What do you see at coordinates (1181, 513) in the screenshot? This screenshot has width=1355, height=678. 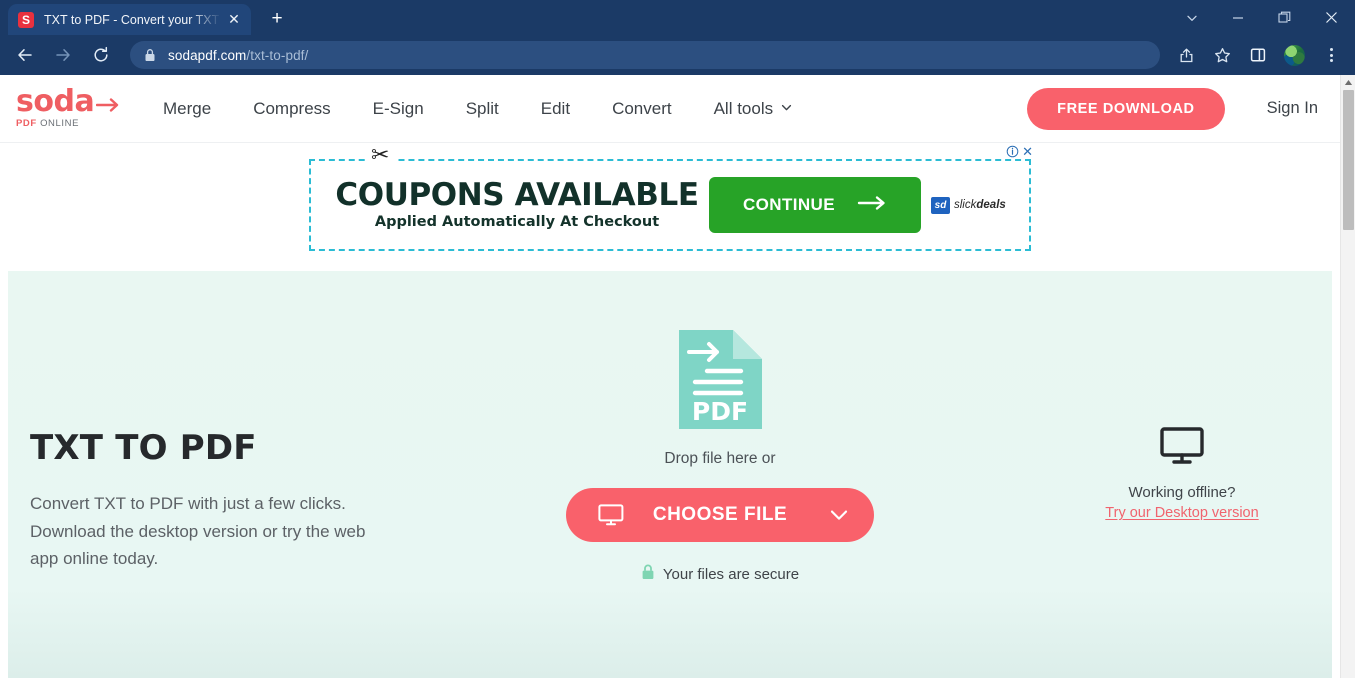 I see `desktop-version-link: Try our Desktop version` at bounding box center [1181, 513].